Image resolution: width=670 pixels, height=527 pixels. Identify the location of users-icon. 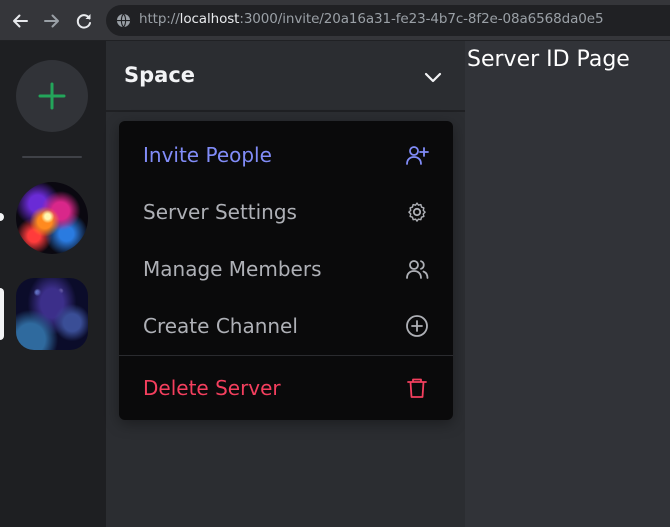
(417, 269).